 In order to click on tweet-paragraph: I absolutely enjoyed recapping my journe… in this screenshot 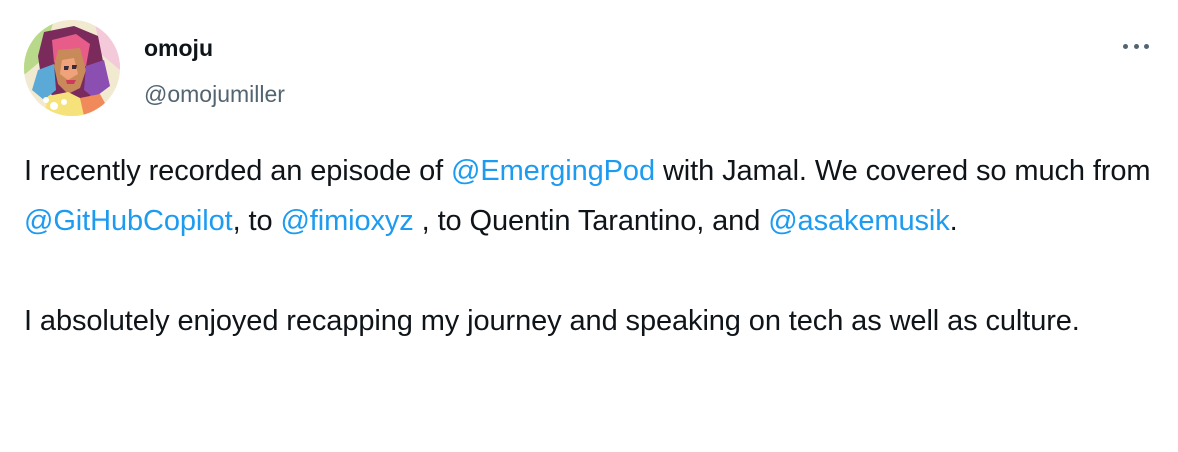, I will do `click(552, 321)`.